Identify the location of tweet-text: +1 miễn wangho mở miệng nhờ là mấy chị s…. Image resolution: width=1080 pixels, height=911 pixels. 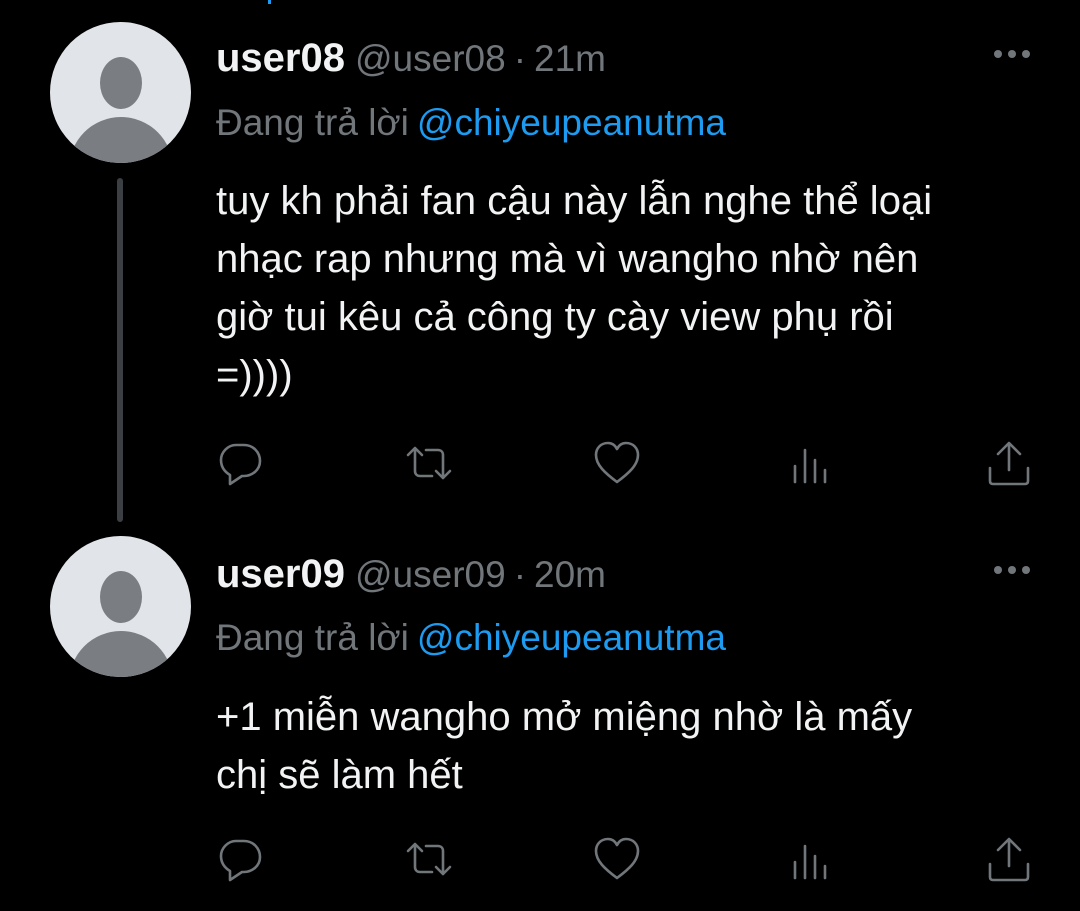
(564, 746).